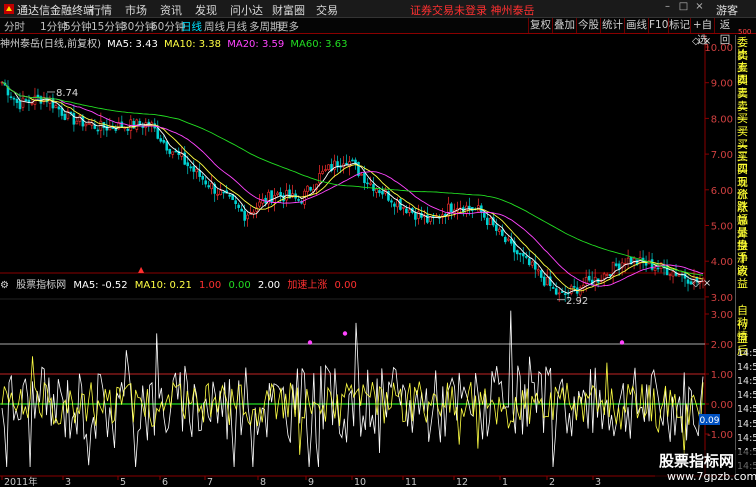  What do you see at coordinates (265, 26) in the screenshot?
I see `tab-multi-period: 多周期` at bounding box center [265, 26].